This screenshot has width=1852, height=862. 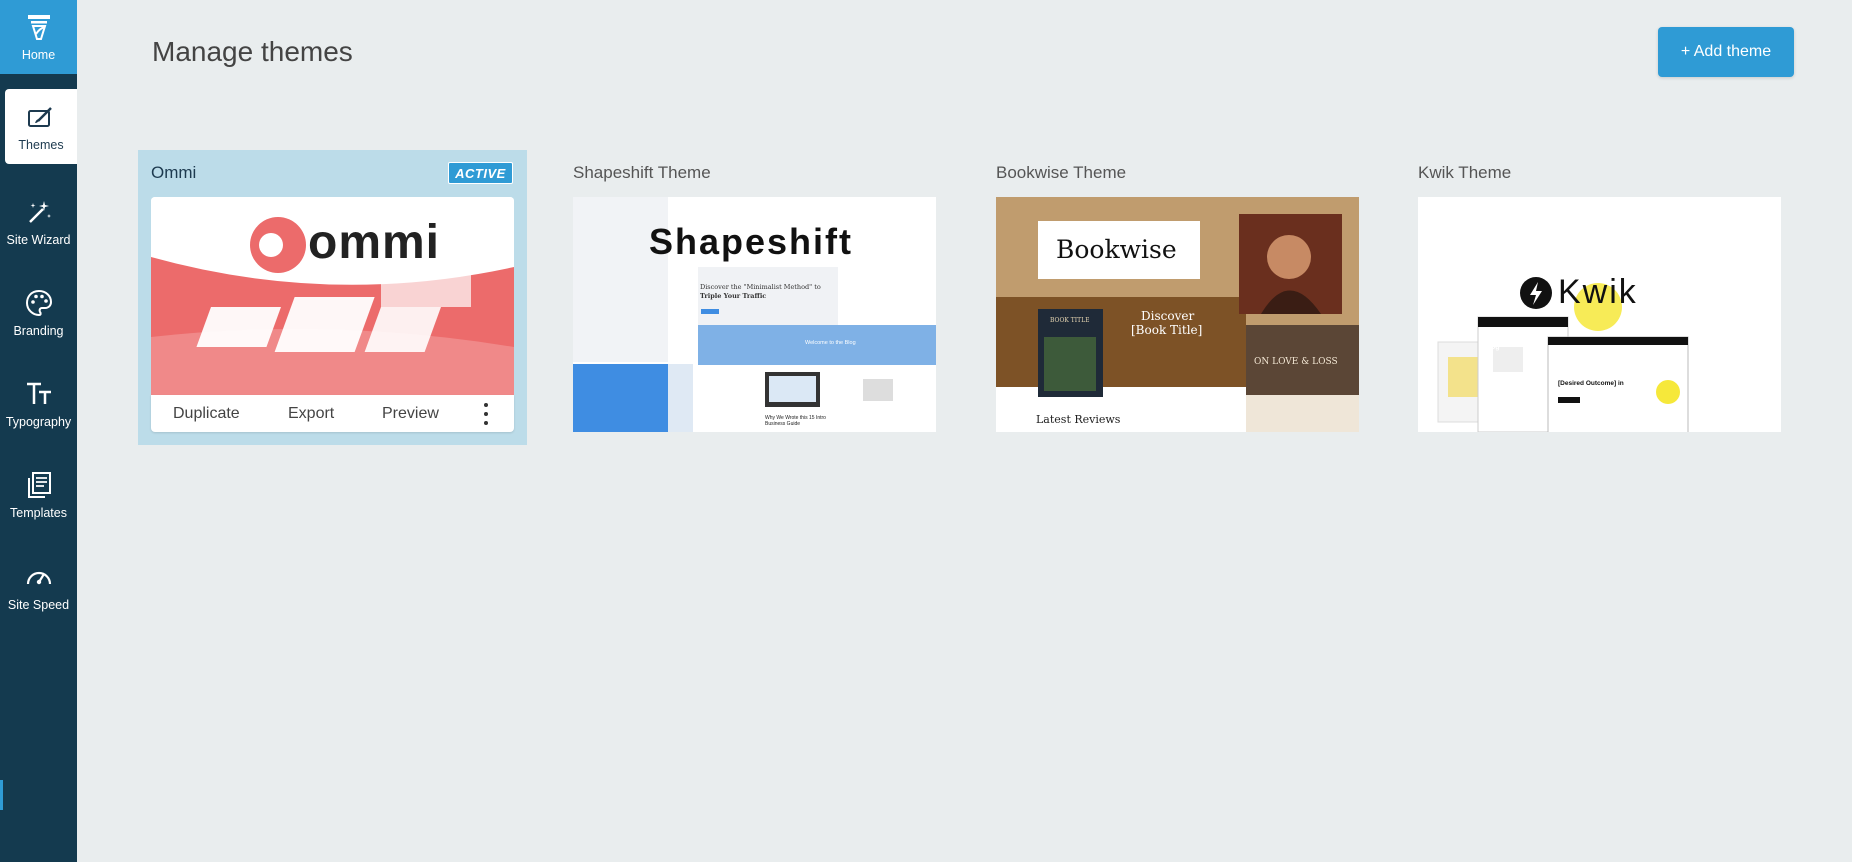 I want to click on theme-name: Bookwise Theme, so click(x=1061, y=172).